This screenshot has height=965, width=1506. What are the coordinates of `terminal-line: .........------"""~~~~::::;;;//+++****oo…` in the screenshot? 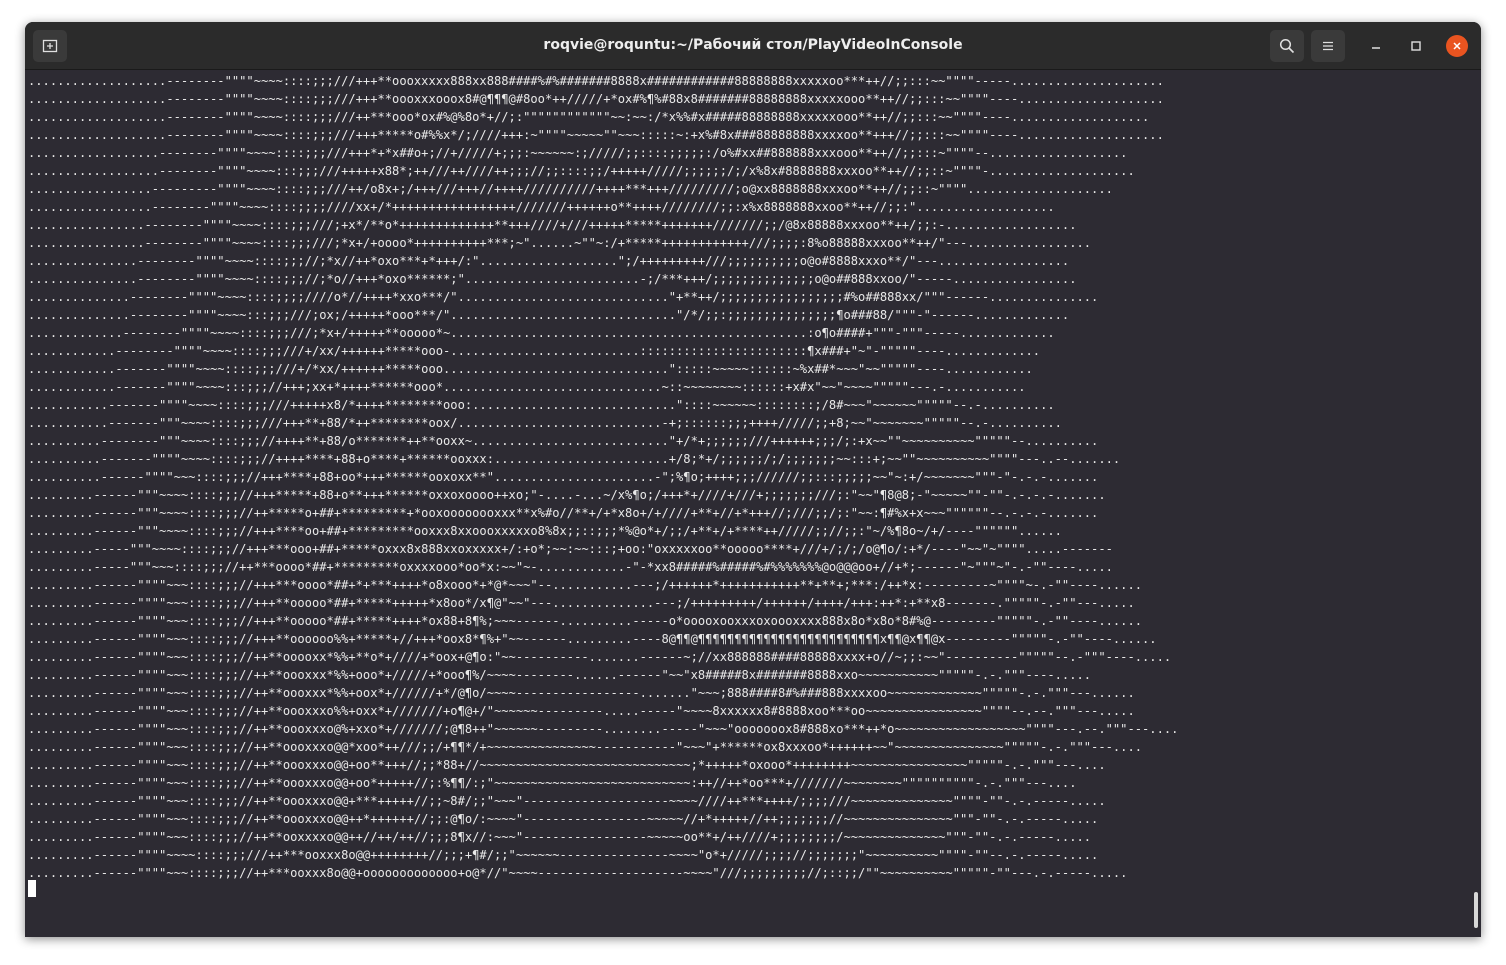 It's located at (545, 531).